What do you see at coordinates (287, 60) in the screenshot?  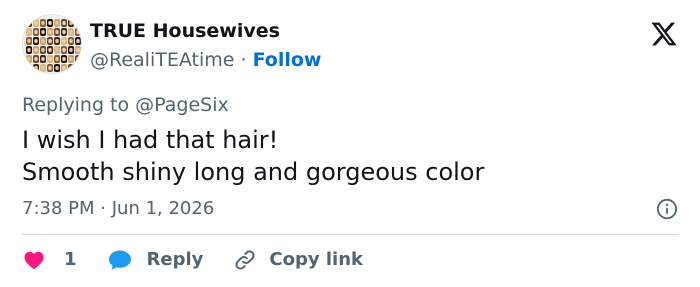 I see `follow-button: Follow` at bounding box center [287, 60].